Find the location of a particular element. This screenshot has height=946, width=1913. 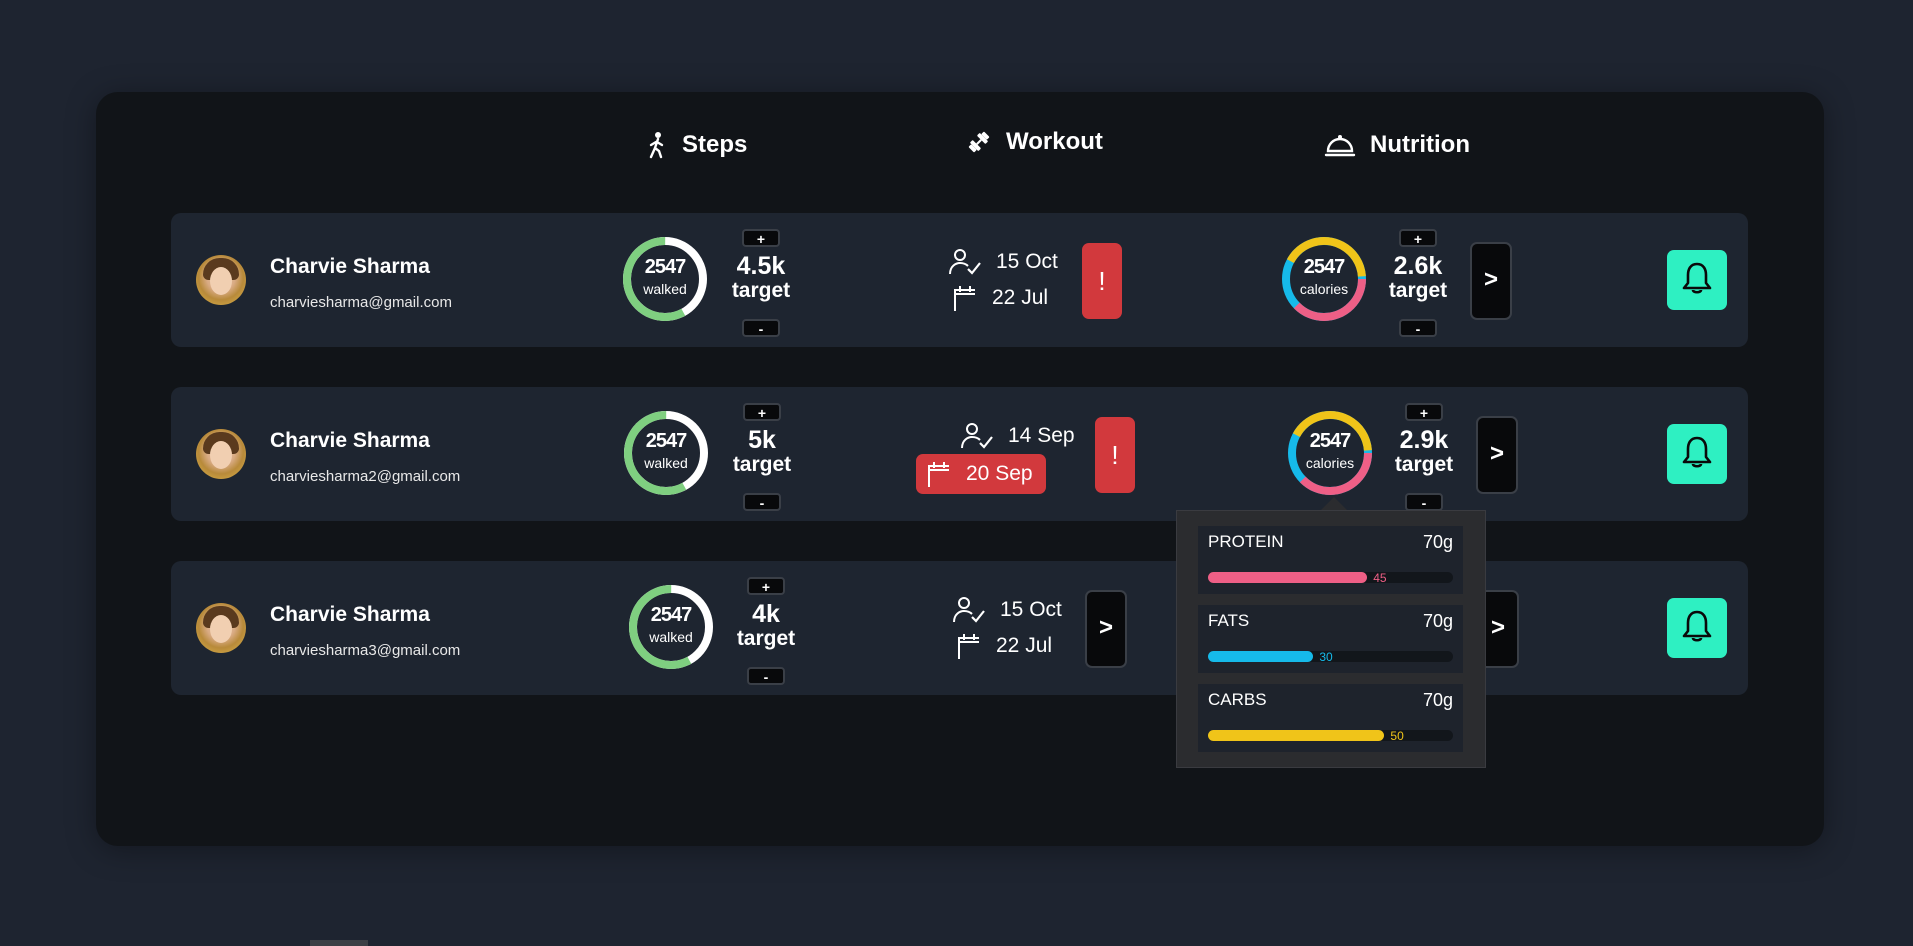

workout-done: 14 Sep is located at coordinates (1017, 436).